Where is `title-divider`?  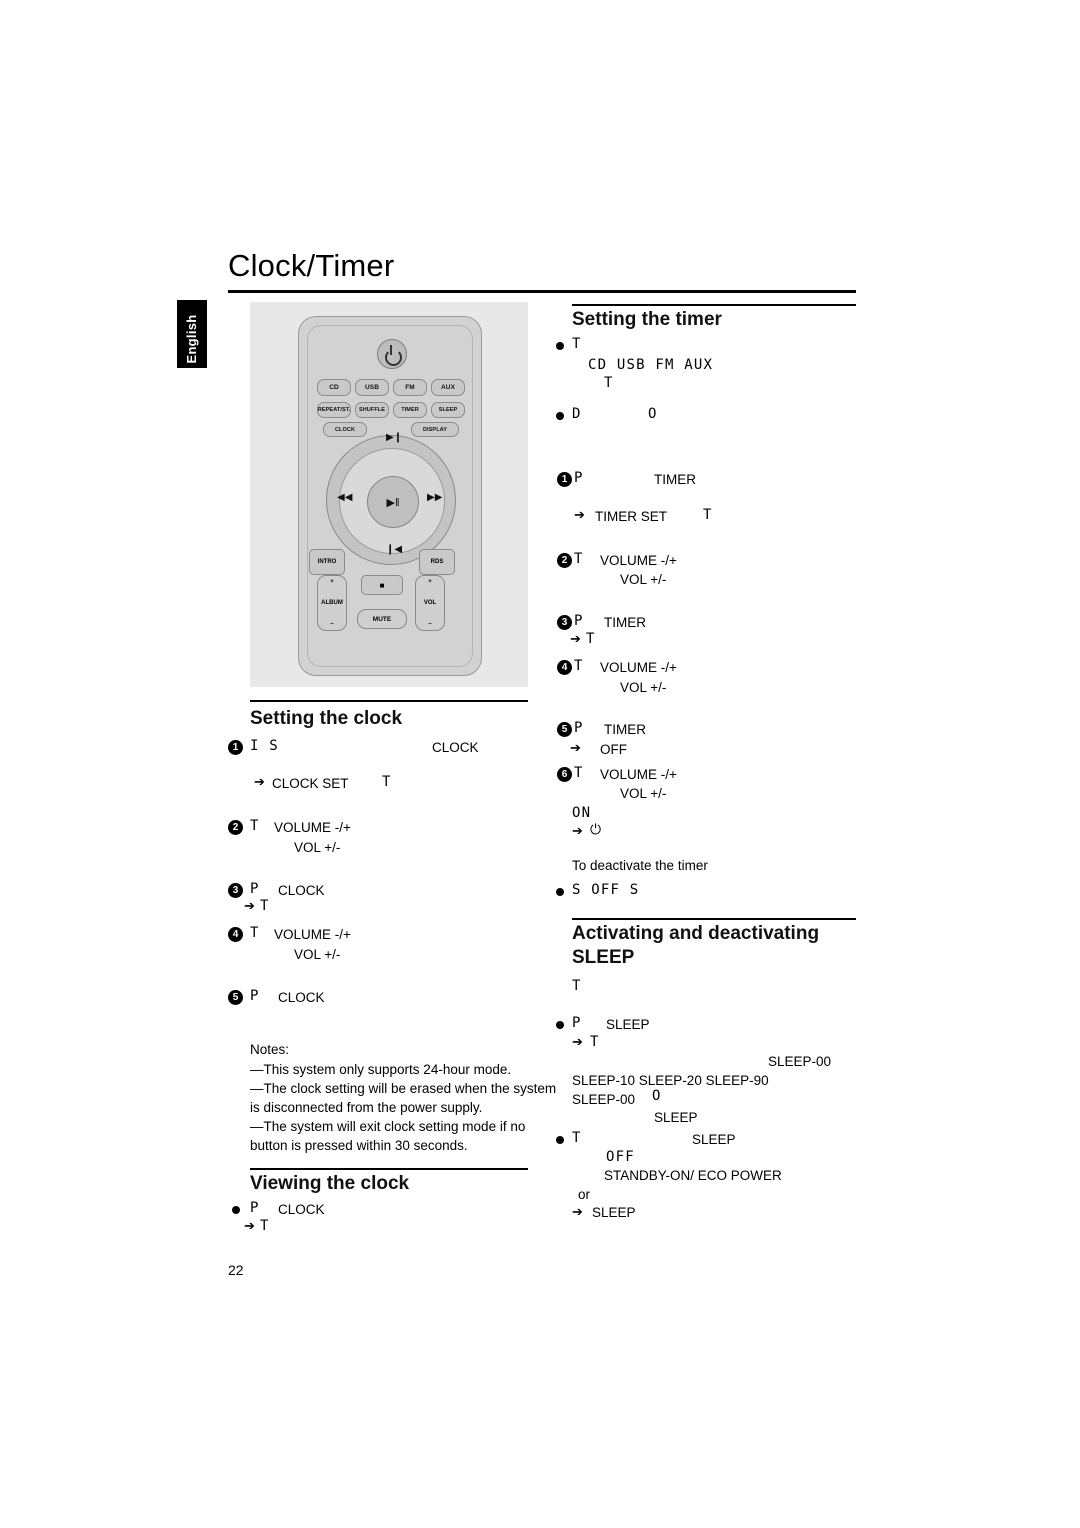
title-divider is located at coordinates (542, 291).